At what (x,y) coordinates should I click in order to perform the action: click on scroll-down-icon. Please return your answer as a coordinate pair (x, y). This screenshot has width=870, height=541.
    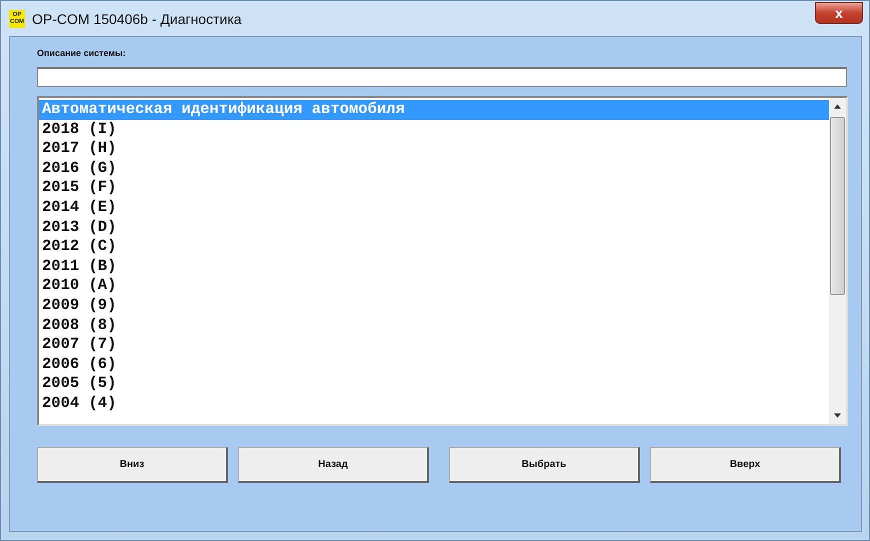
    Looking at the image, I should click on (837, 415).